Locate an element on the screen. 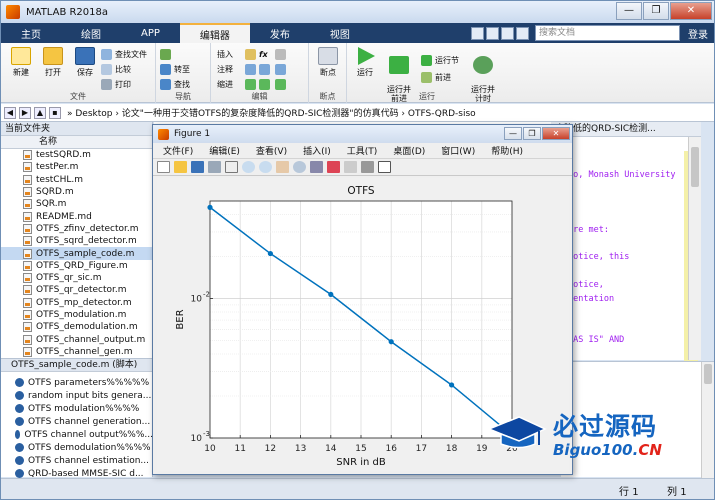  file-list-item: OTFS_demodulation.m is located at coordinates (76, 327).